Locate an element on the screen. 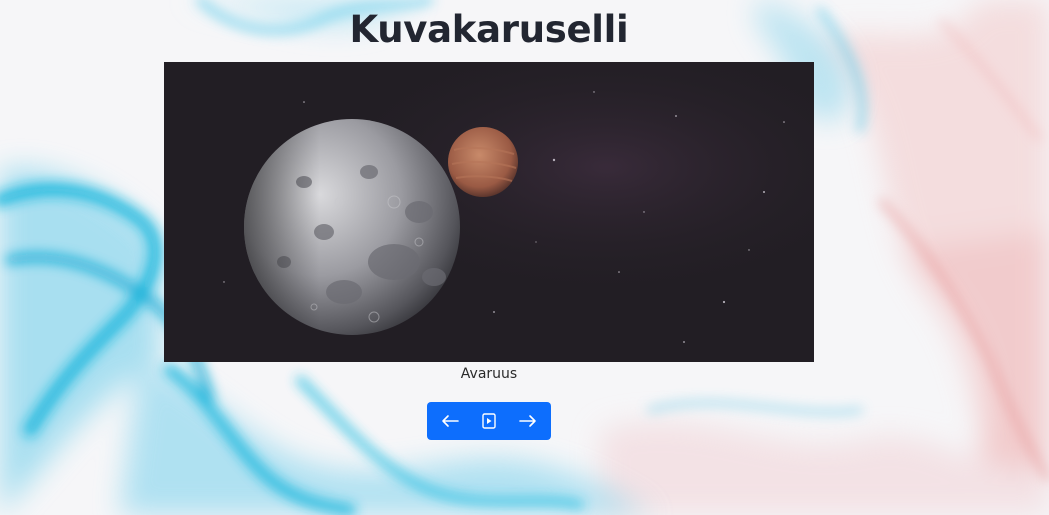 This screenshot has height=515, width=1049. play-slideshow-button is located at coordinates (489, 421).